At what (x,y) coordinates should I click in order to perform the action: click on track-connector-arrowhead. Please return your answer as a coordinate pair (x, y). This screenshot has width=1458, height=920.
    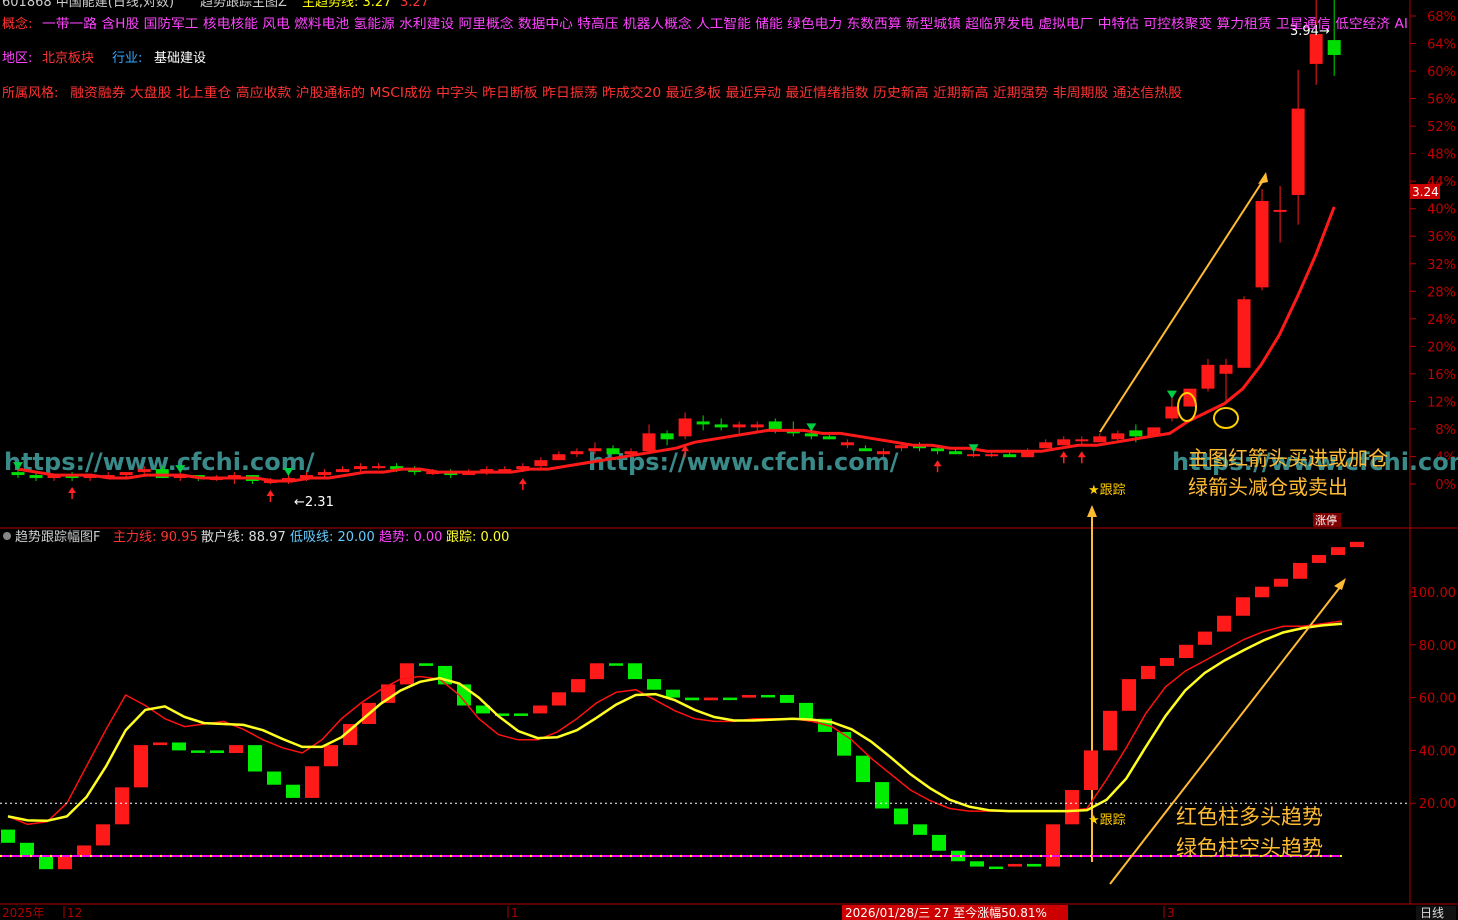
    Looking at the image, I should click on (1092, 511).